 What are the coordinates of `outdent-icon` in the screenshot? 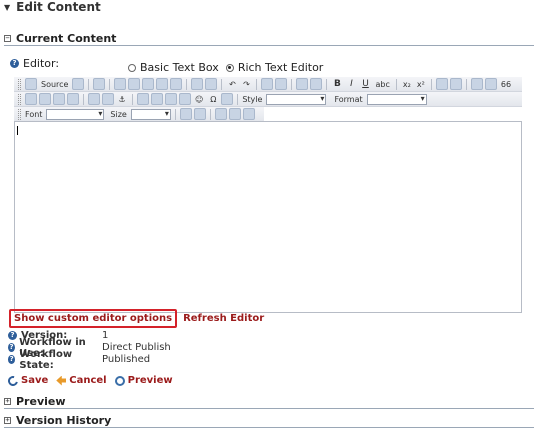 It's located at (476, 84).